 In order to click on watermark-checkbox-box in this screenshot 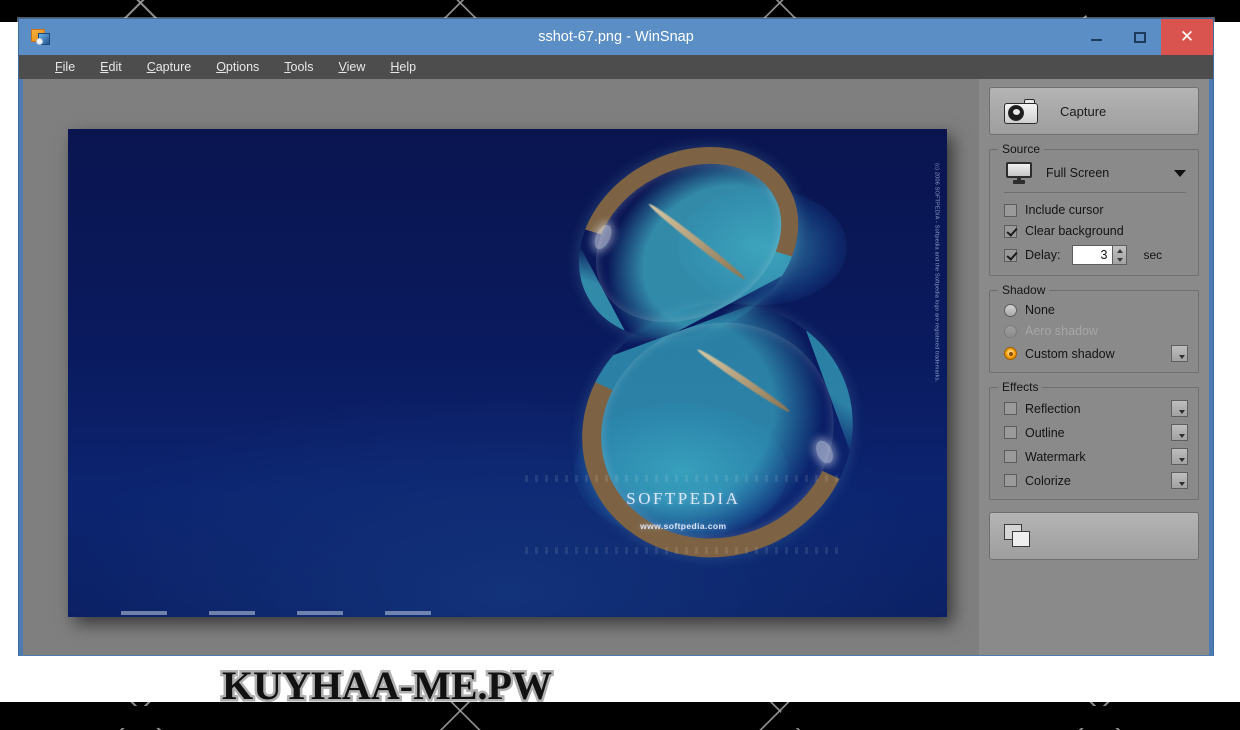, I will do `click(1010, 456)`.